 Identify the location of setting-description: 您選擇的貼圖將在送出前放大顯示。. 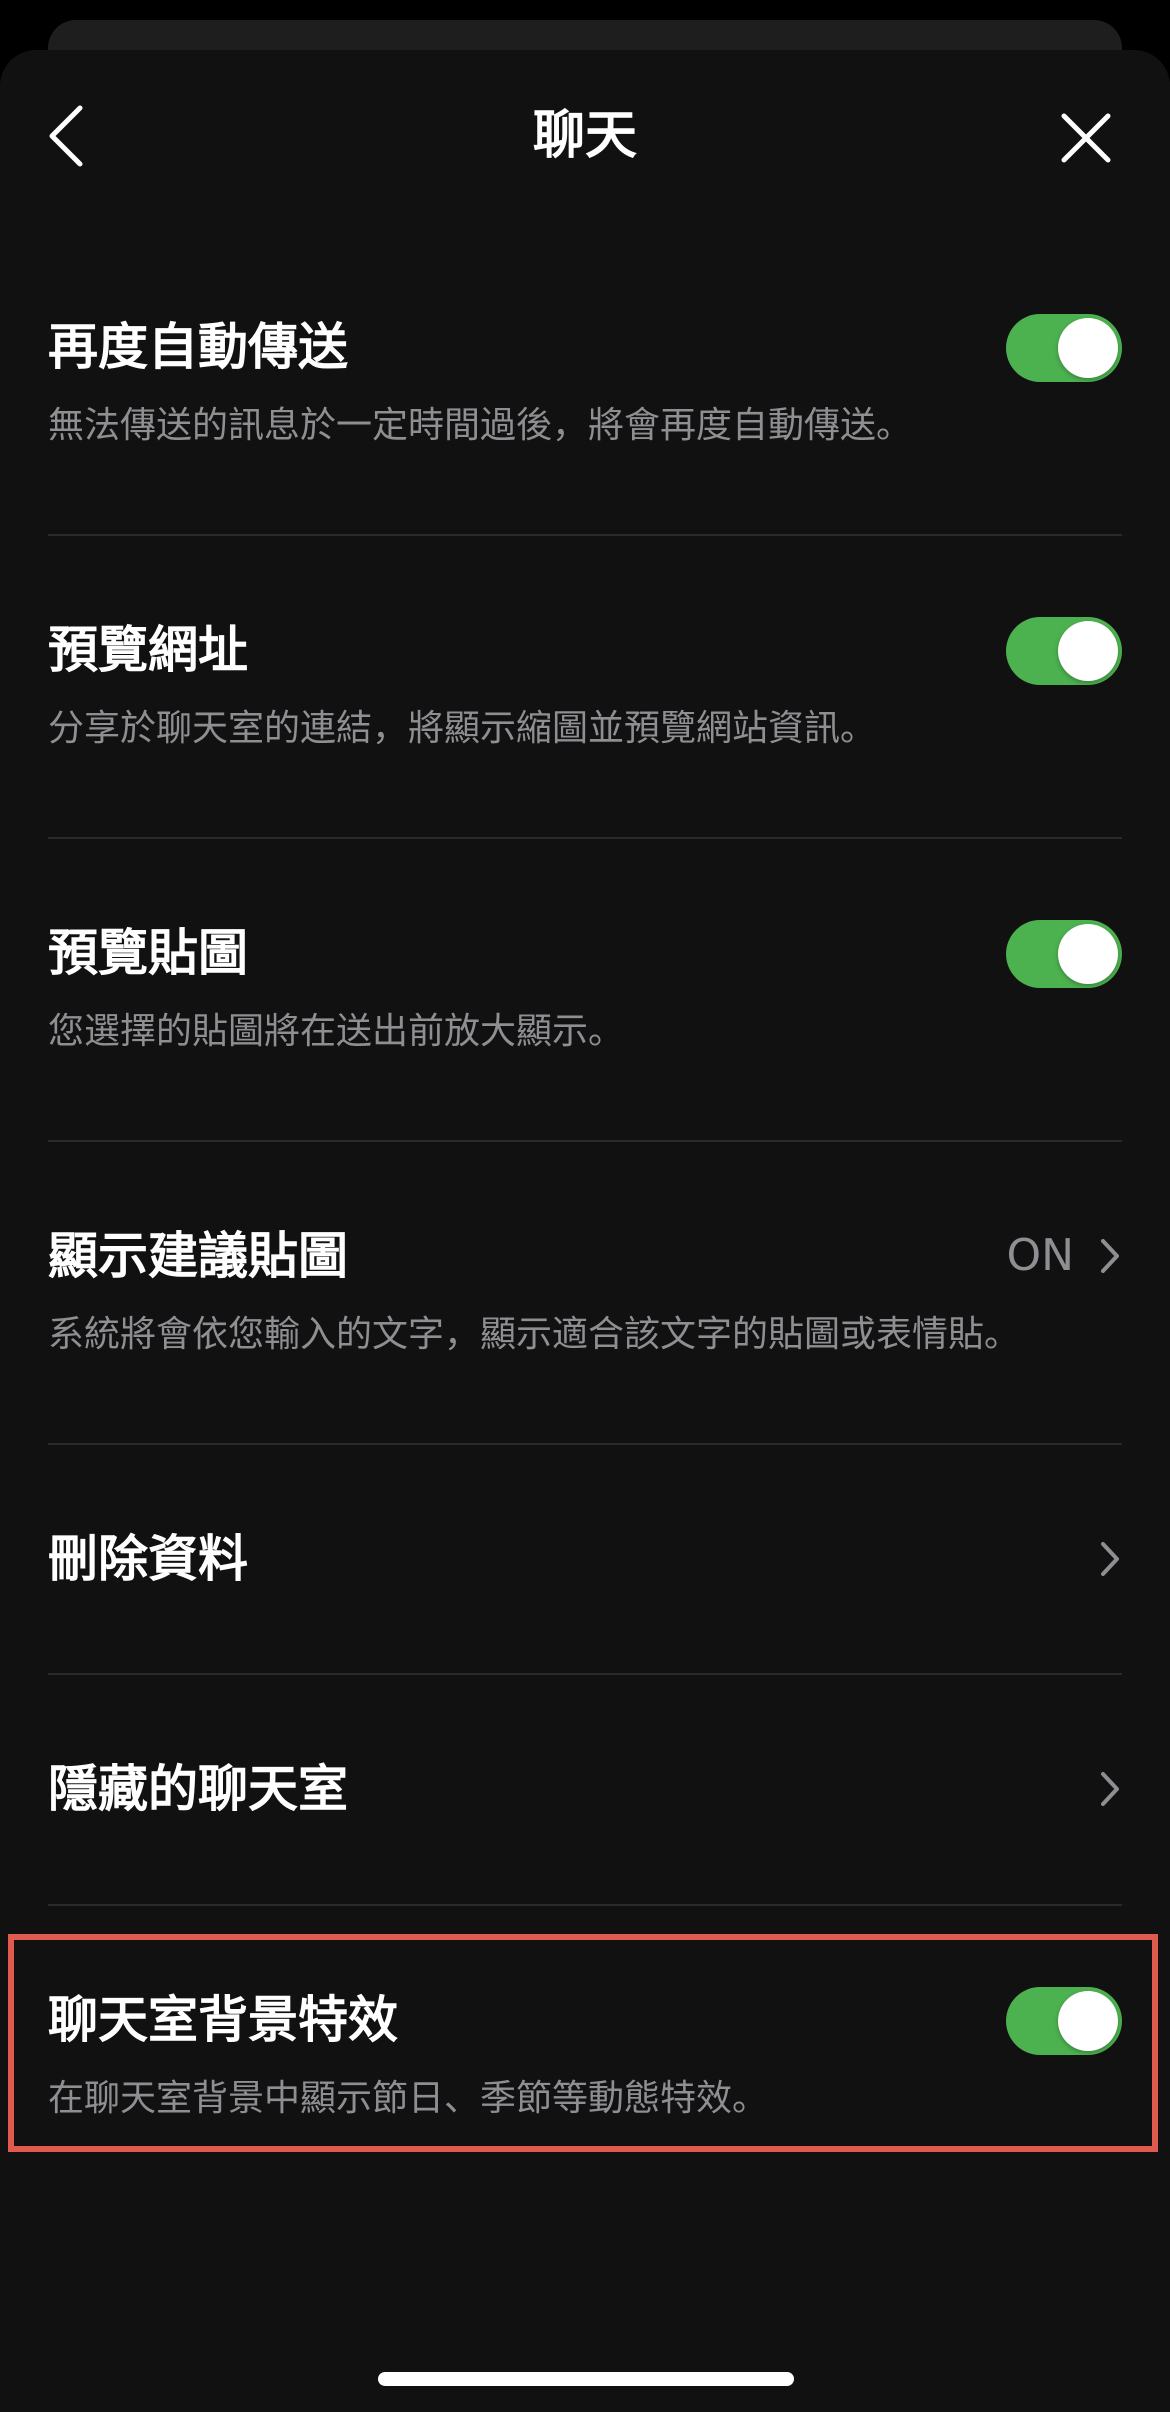
(336, 1031).